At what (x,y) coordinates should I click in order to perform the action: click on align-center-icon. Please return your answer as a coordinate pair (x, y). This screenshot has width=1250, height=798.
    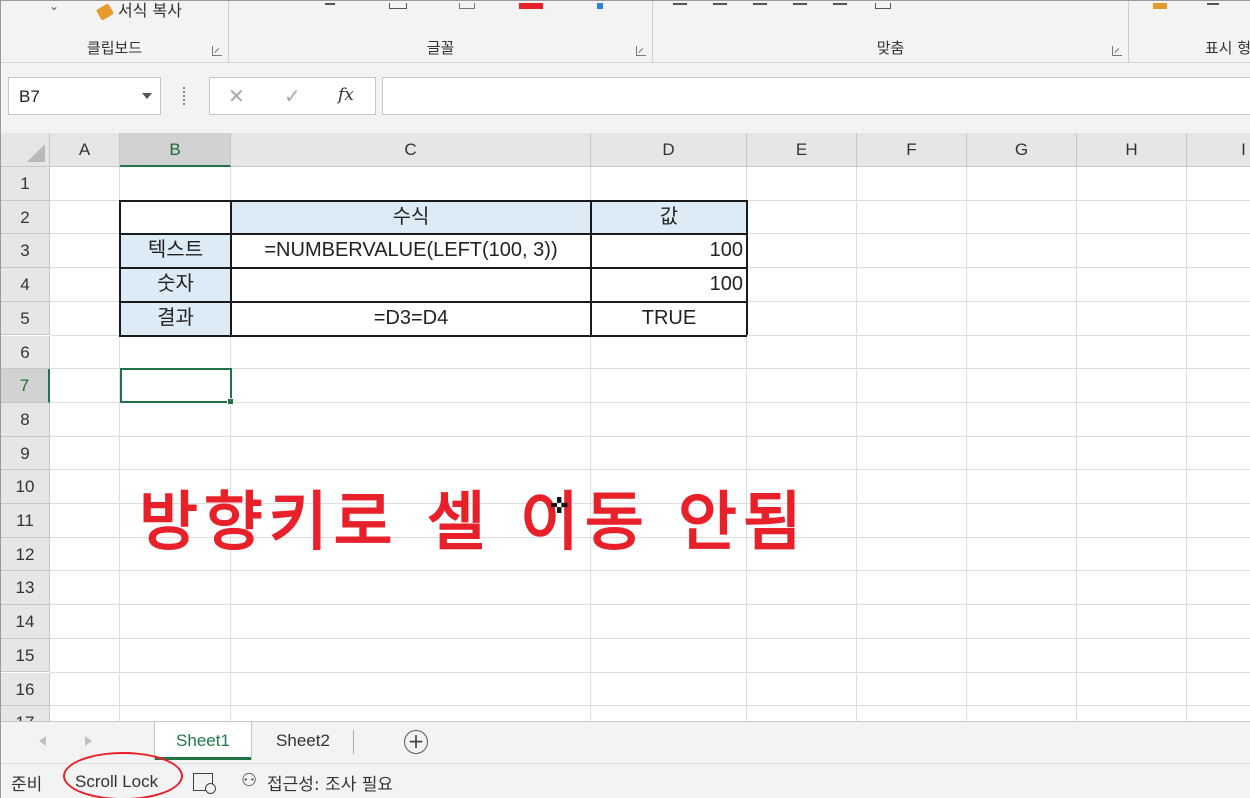
    Looking at the image, I should click on (720, 4).